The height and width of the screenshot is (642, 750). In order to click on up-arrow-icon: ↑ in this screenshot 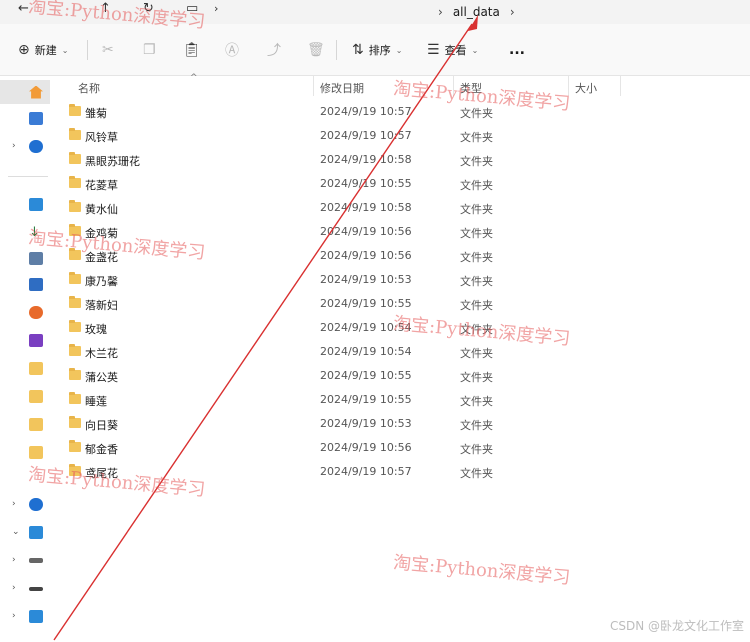, I will do `click(105, 8)`.